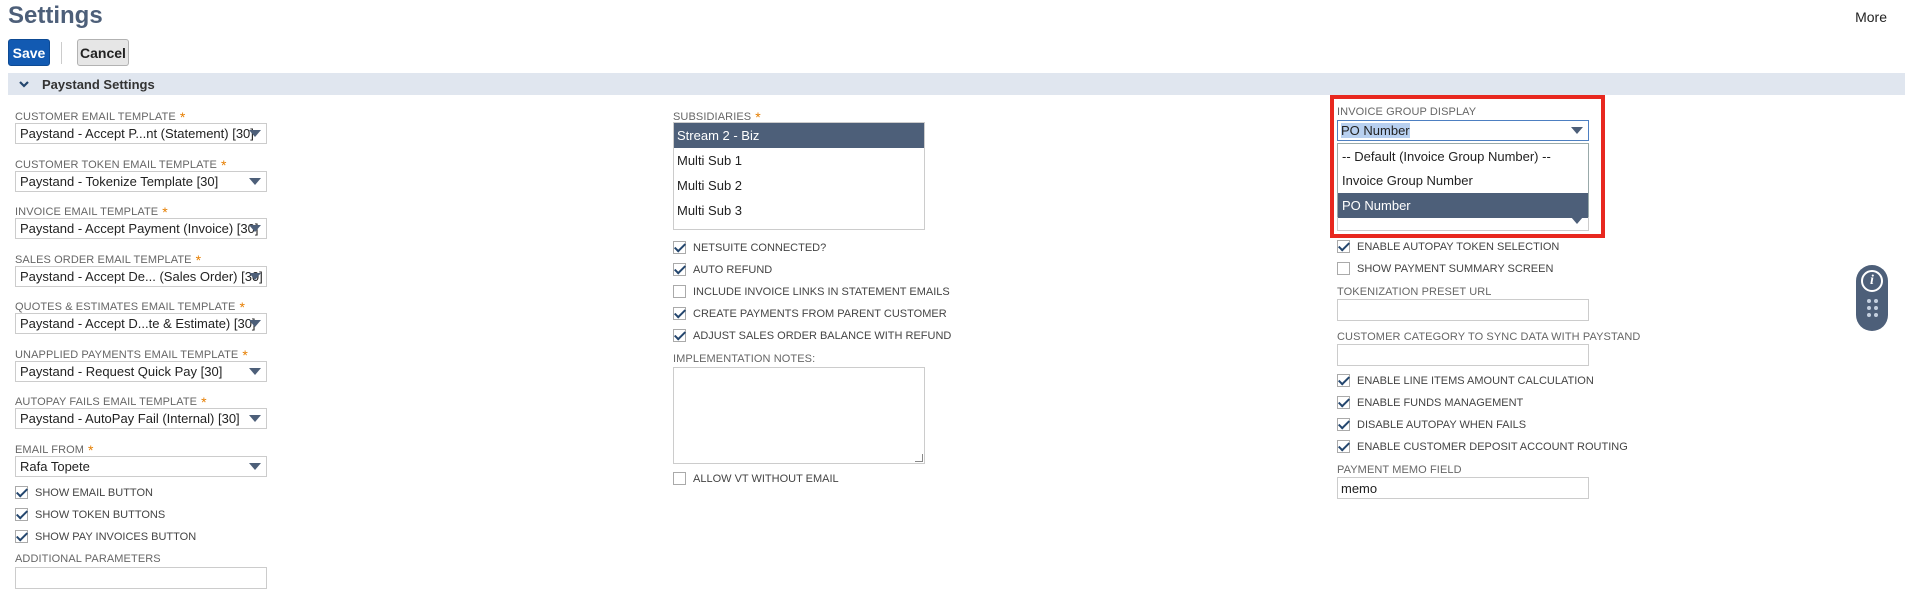 This screenshot has height=601, width=1905. I want to click on save-button: Save, so click(29, 52).